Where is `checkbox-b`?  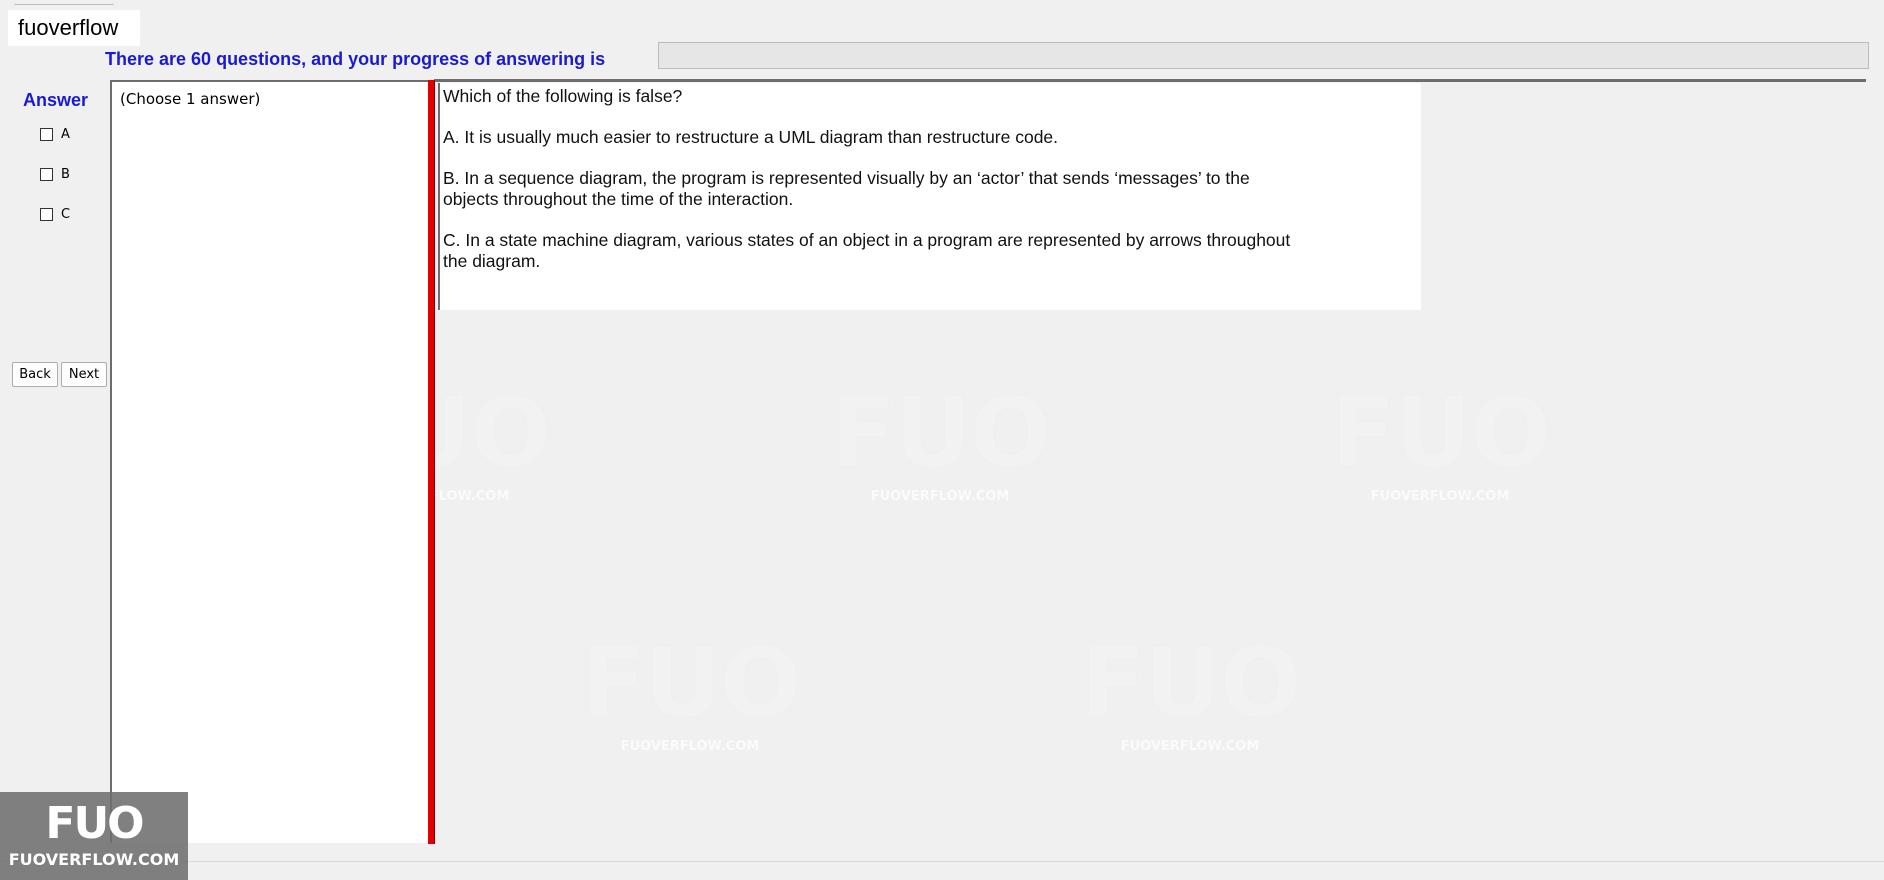
checkbox-b is located at coordinates (46, 174).